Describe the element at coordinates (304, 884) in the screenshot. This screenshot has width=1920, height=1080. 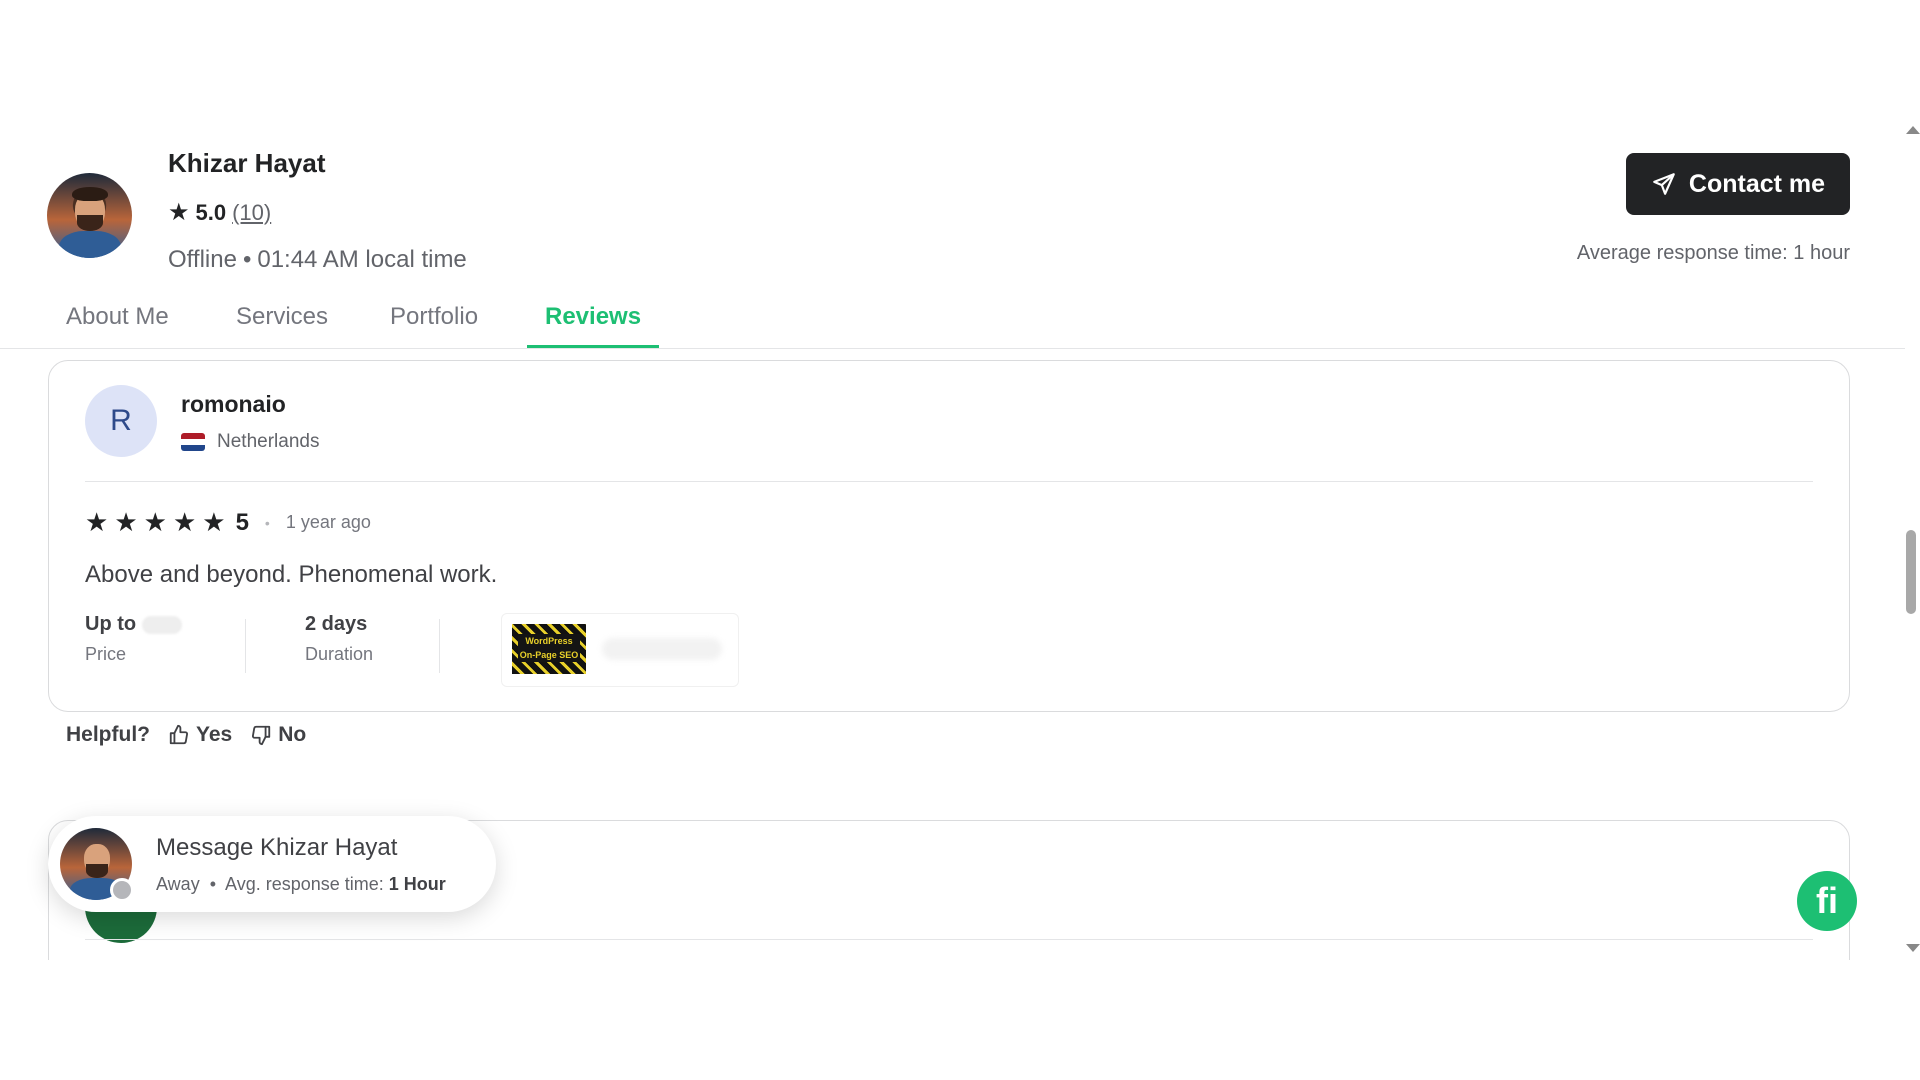
I see `avg-response-label: Avg. response time:` at that location.